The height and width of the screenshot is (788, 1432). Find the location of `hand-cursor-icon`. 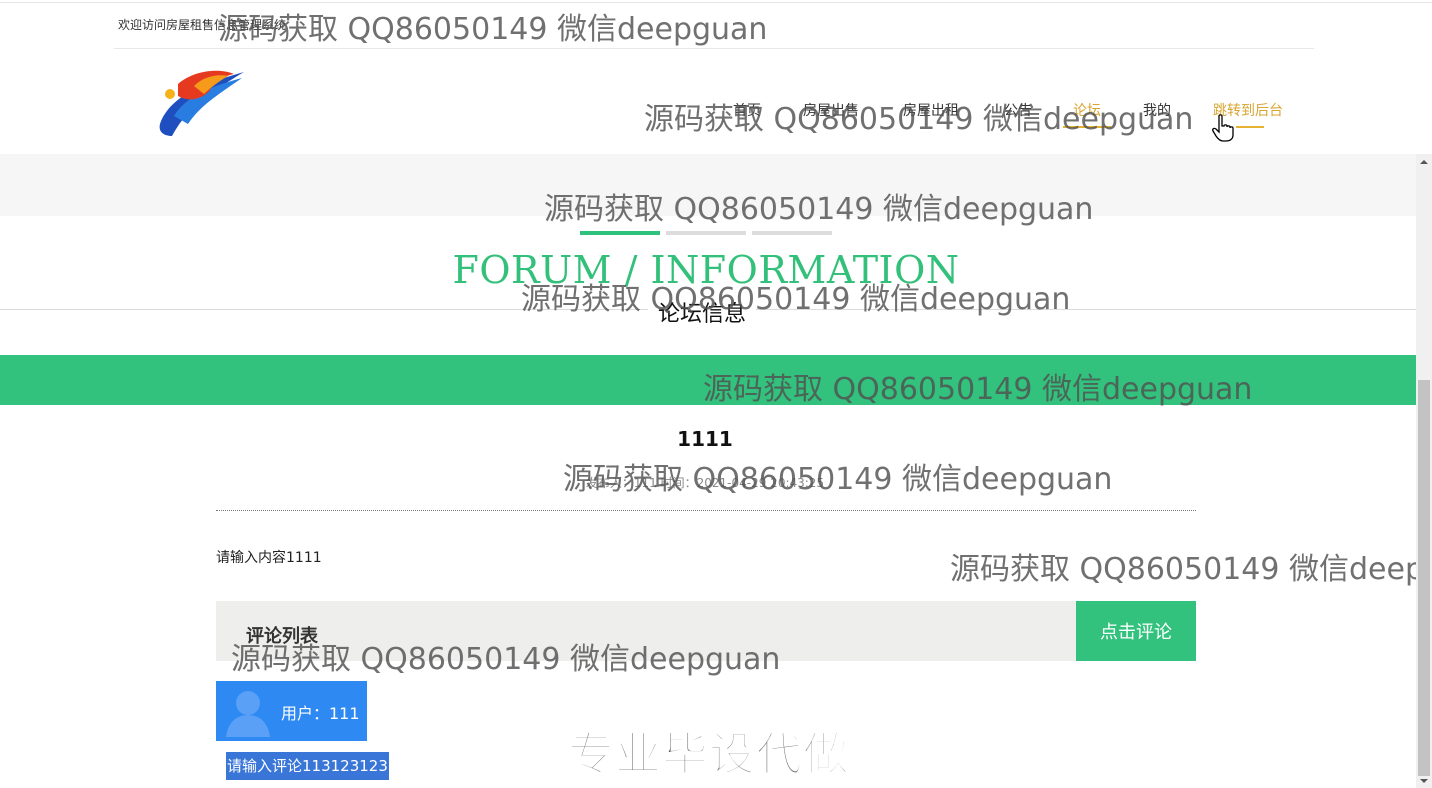

hand-cursor-icon is located at coordinates (1223, 128).